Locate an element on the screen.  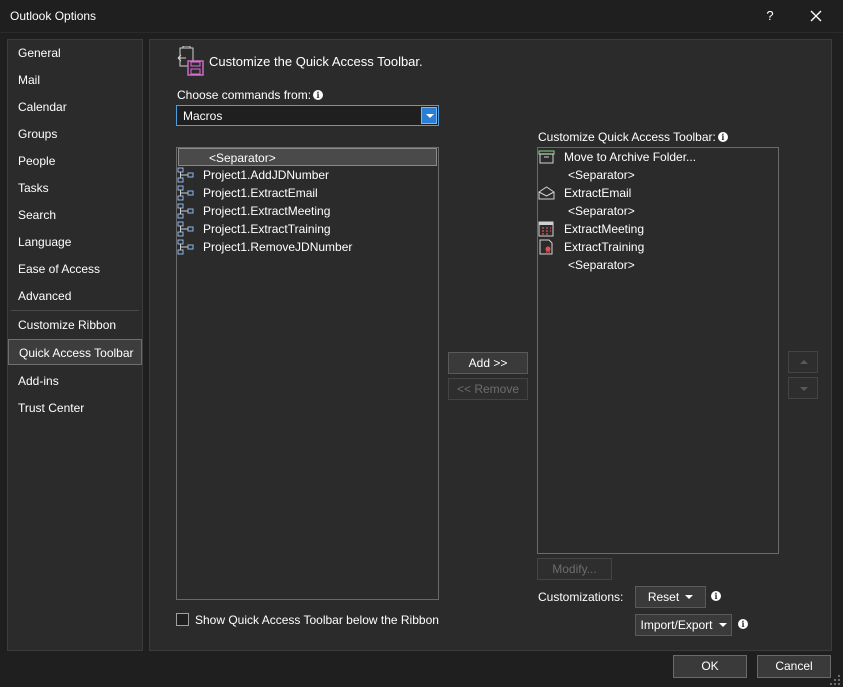
list-item-label: Project1.RemoveJDNumber is located at coordinates (278, 247).